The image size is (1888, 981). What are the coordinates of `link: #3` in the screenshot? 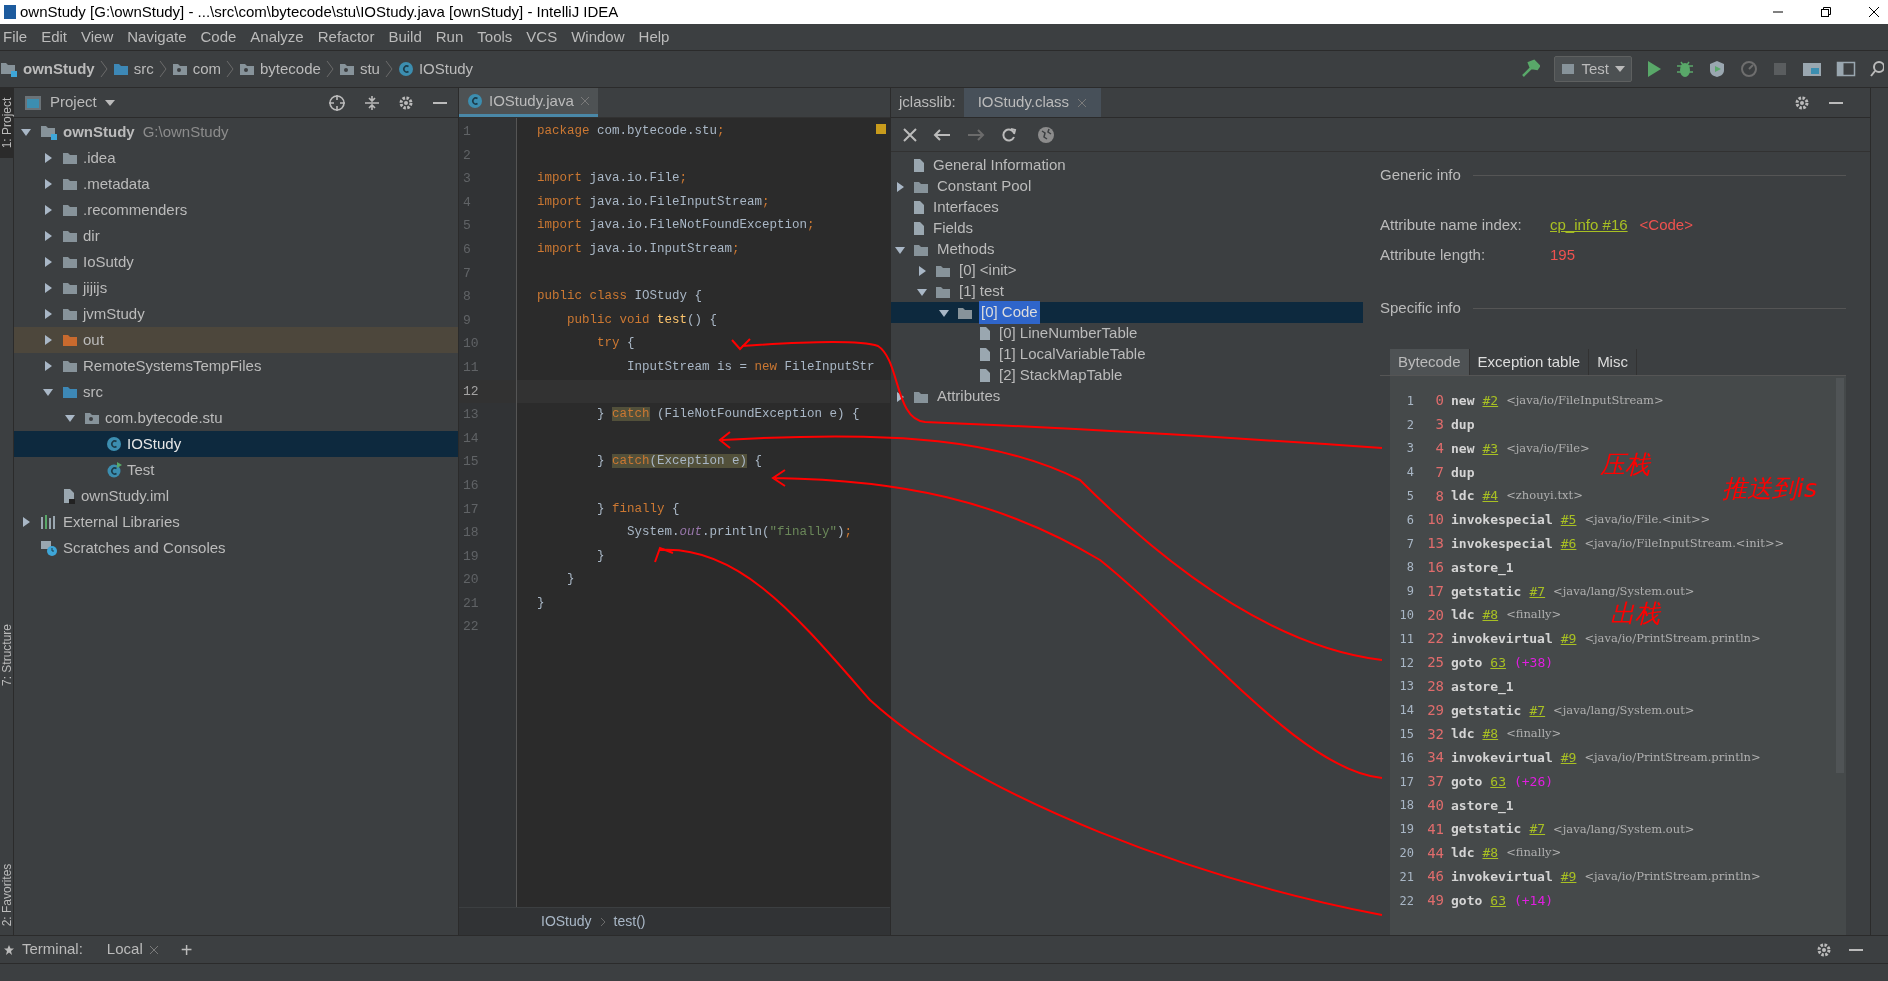 It's located at (1490, 448).